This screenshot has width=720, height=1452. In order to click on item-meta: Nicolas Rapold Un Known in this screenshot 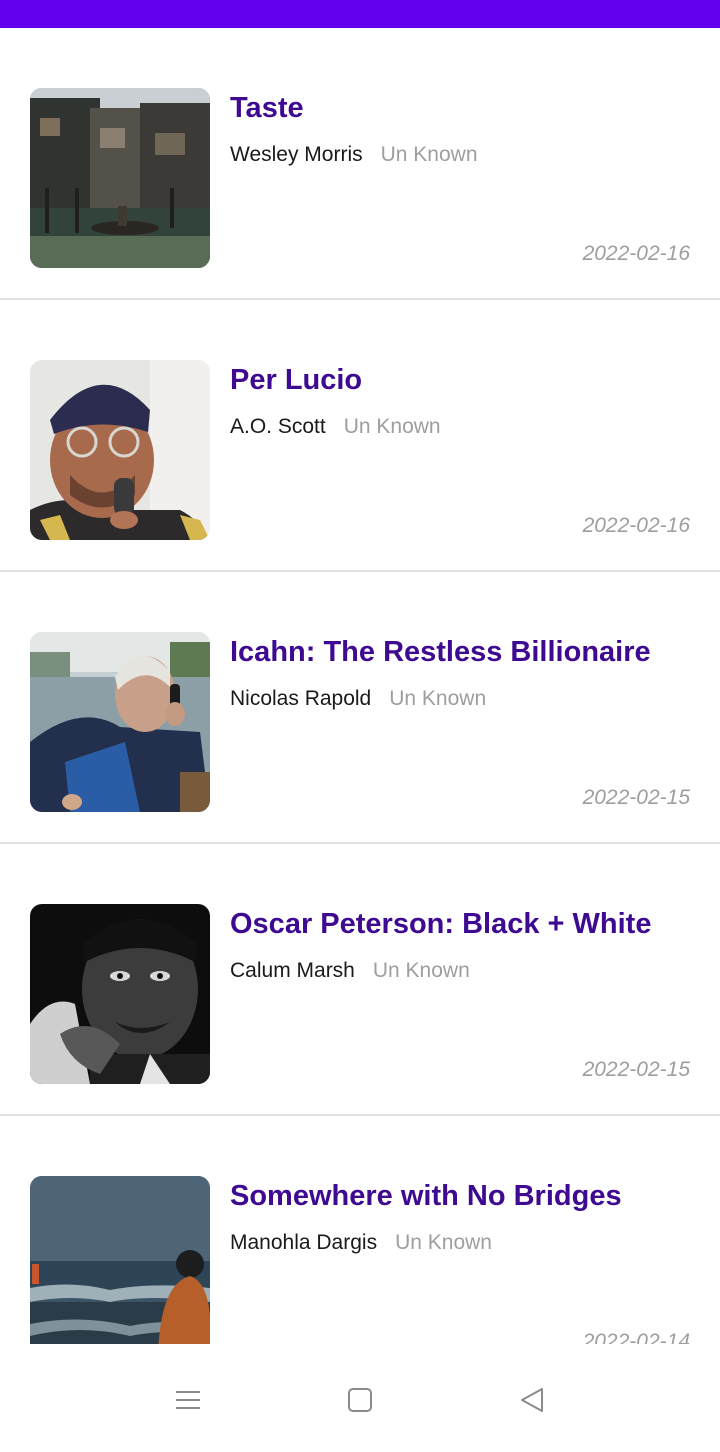, I will do `click(358, 699)`.